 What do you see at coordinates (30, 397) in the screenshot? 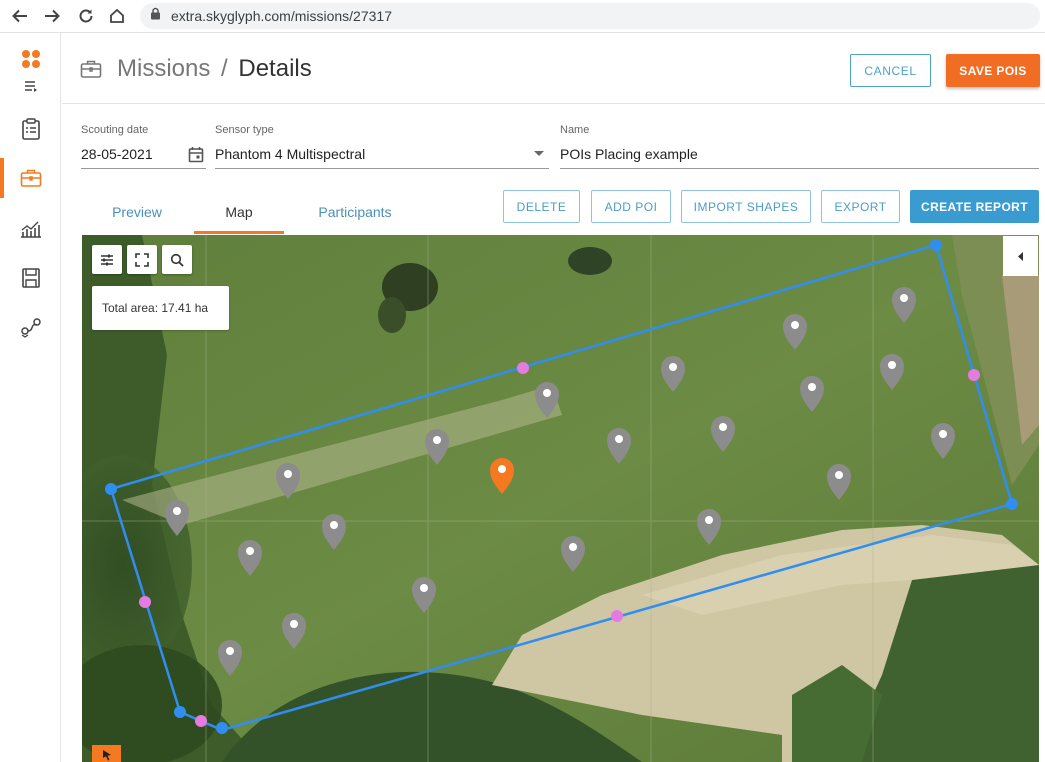
I see `sidebar` at bounding box center [30, 397].